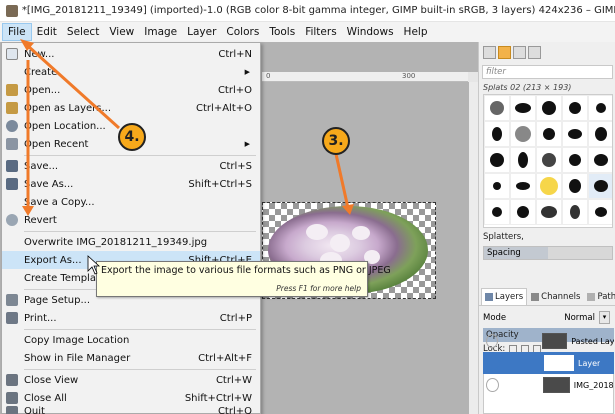 This screenshot has width=615, height=414. I want to click on brush-icon, so click(489, 52).